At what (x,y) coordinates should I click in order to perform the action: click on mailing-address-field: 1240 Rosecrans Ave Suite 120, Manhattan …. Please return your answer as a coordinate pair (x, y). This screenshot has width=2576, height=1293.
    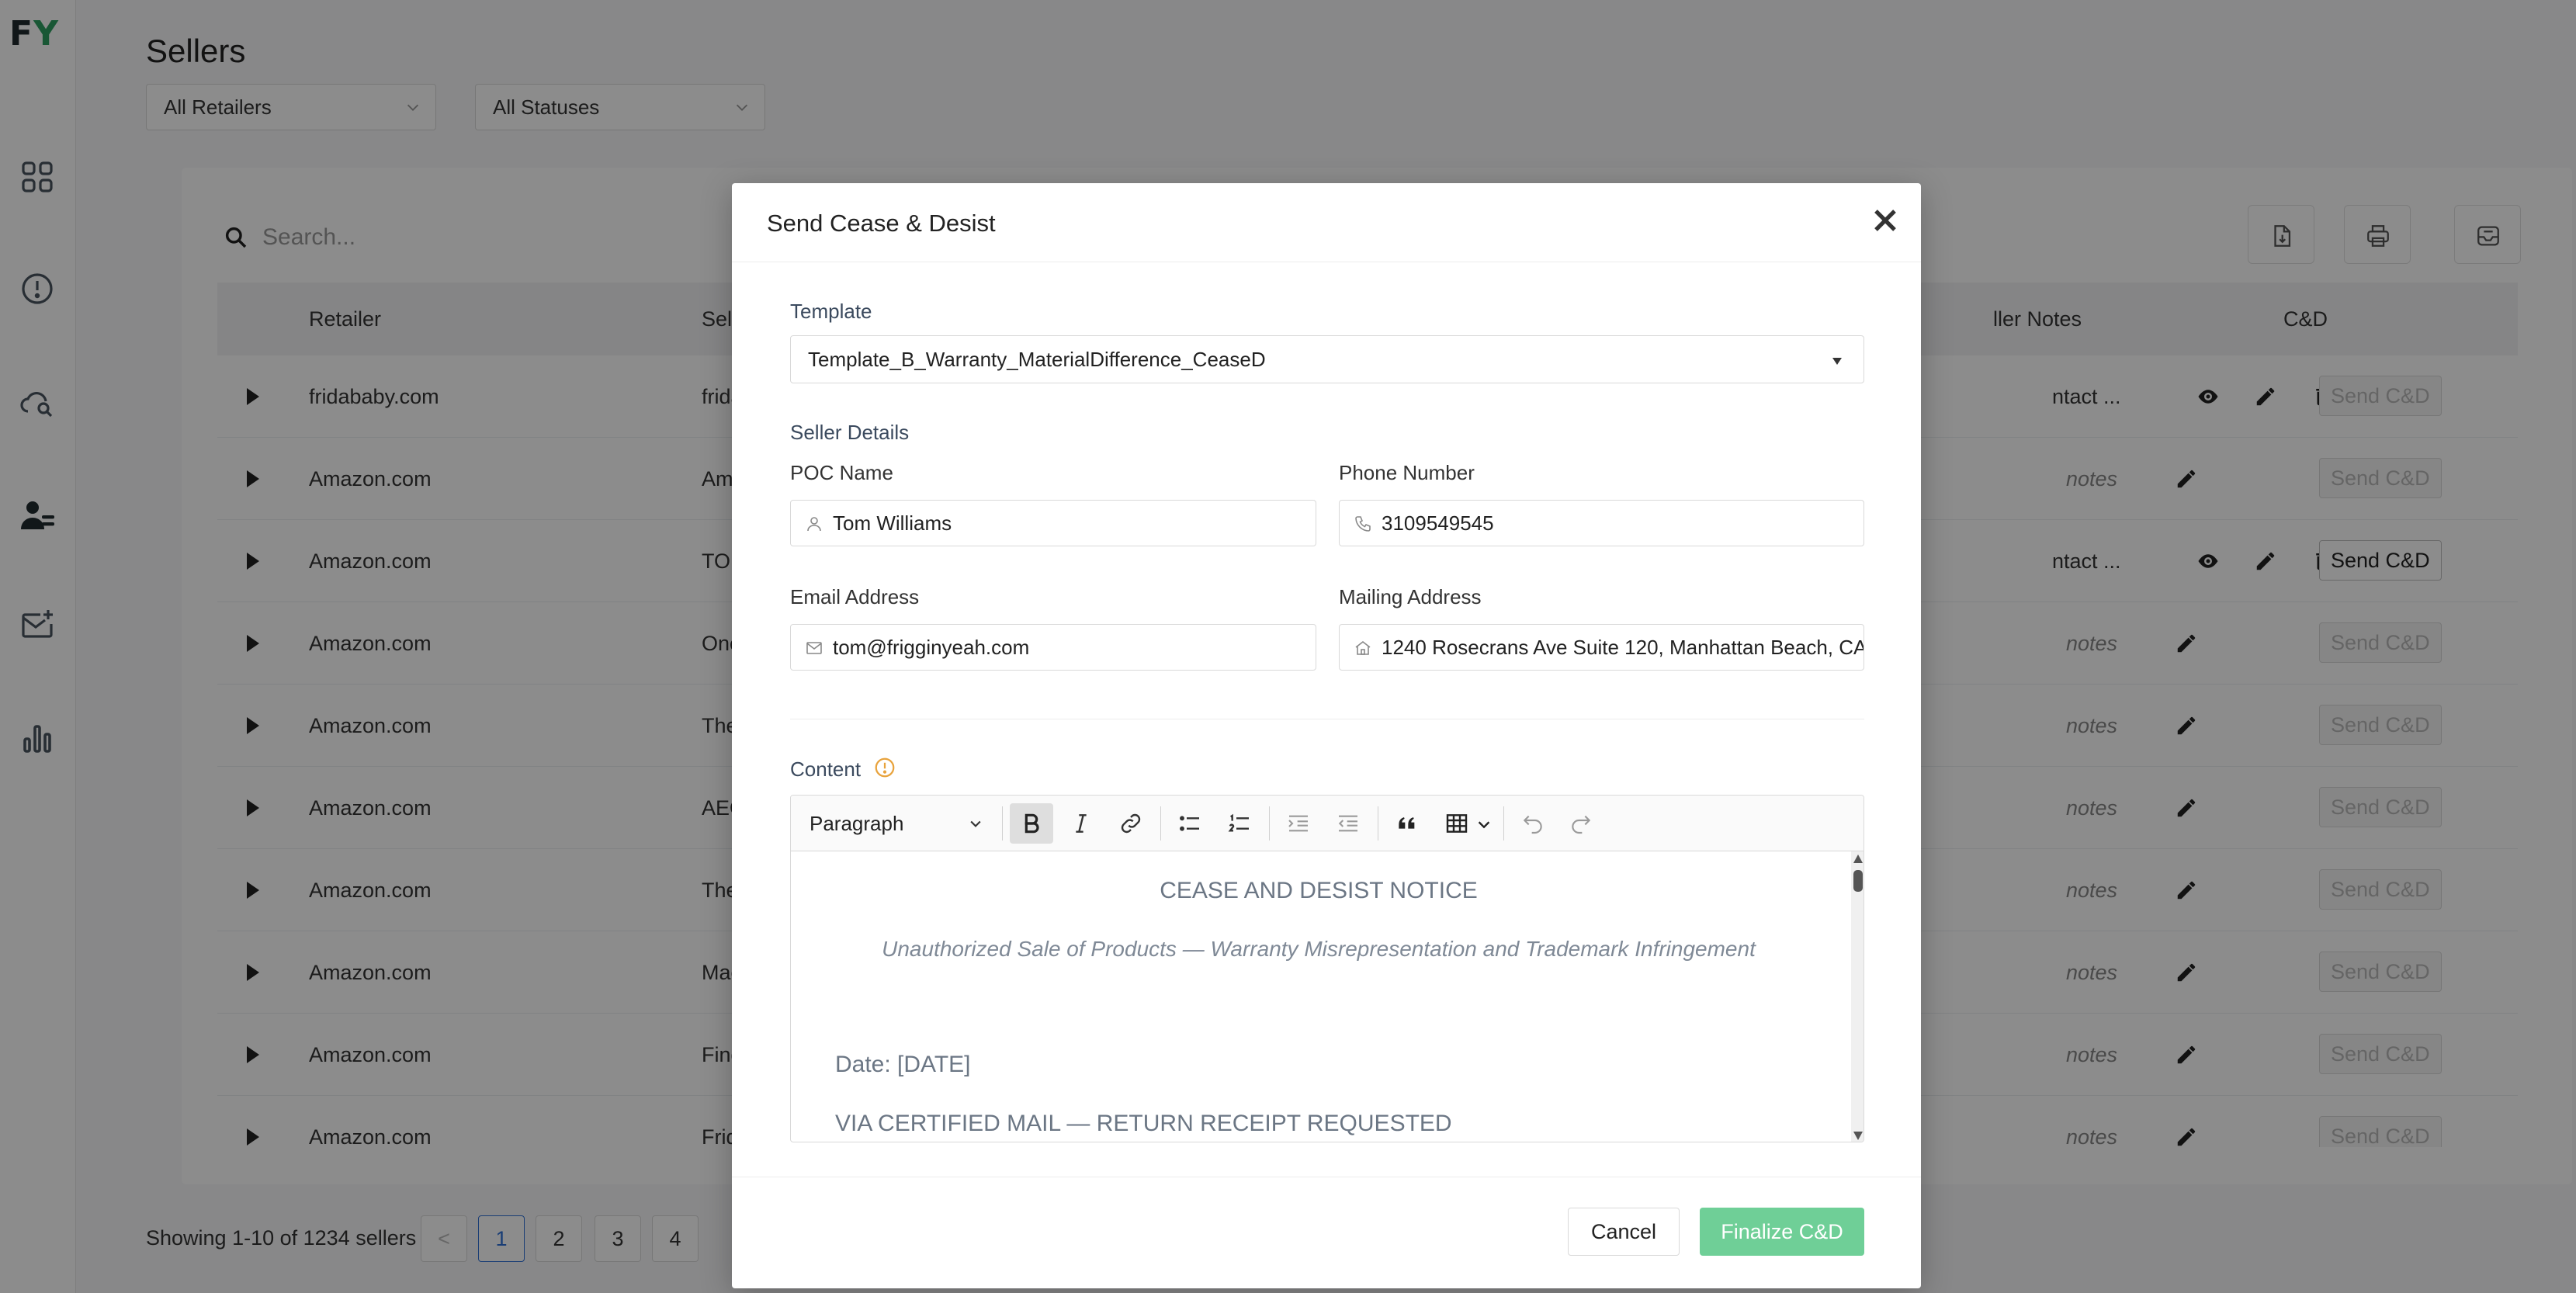
    Looking at the image, I should click on (1601, 647).